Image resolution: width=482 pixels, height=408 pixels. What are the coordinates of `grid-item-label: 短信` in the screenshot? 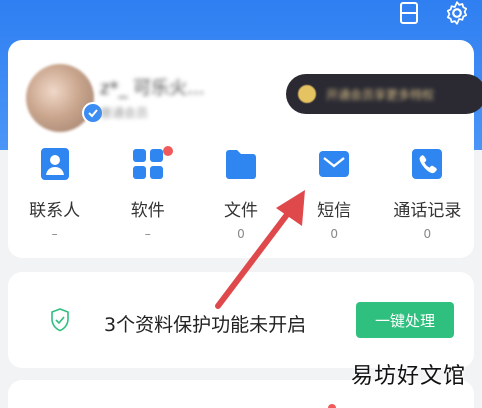 It's located at (334, 211).